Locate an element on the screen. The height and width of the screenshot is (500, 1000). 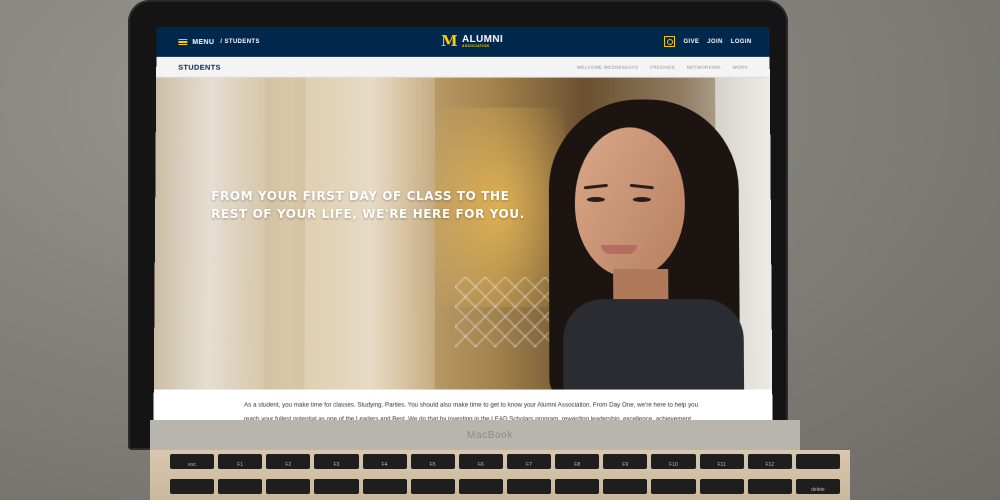
keyboard-key: F1 is located at coordinates (240, 461).